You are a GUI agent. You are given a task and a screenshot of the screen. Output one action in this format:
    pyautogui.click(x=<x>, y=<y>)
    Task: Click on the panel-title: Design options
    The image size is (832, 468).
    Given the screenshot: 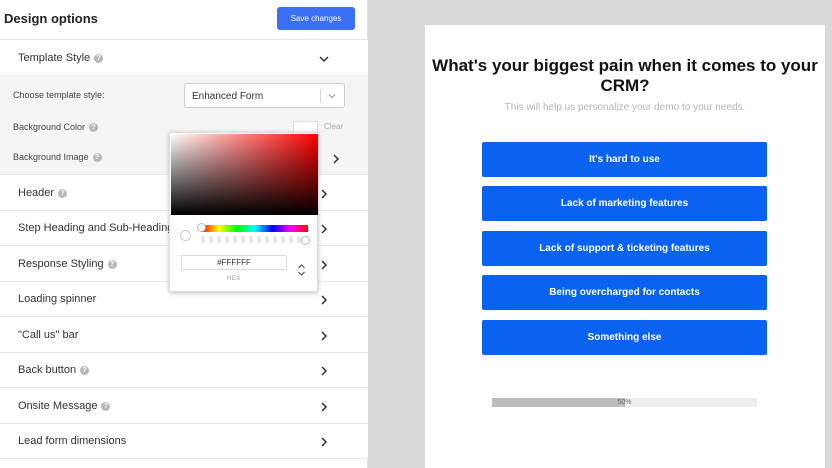 What is the action you would take?
    pyautogui.click(x=51, y=18)
    